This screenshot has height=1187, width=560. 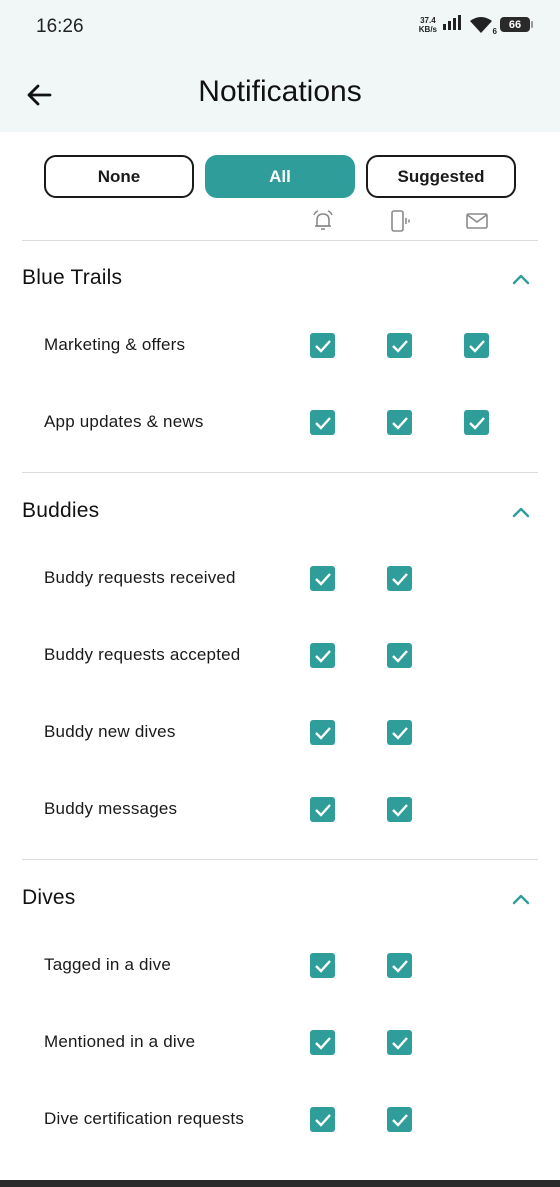 What do you see at coordinates (72, 277) in the screenshot?
I see `section-title-blue-trails: Blue Trails` at bounding box center [72, 277].